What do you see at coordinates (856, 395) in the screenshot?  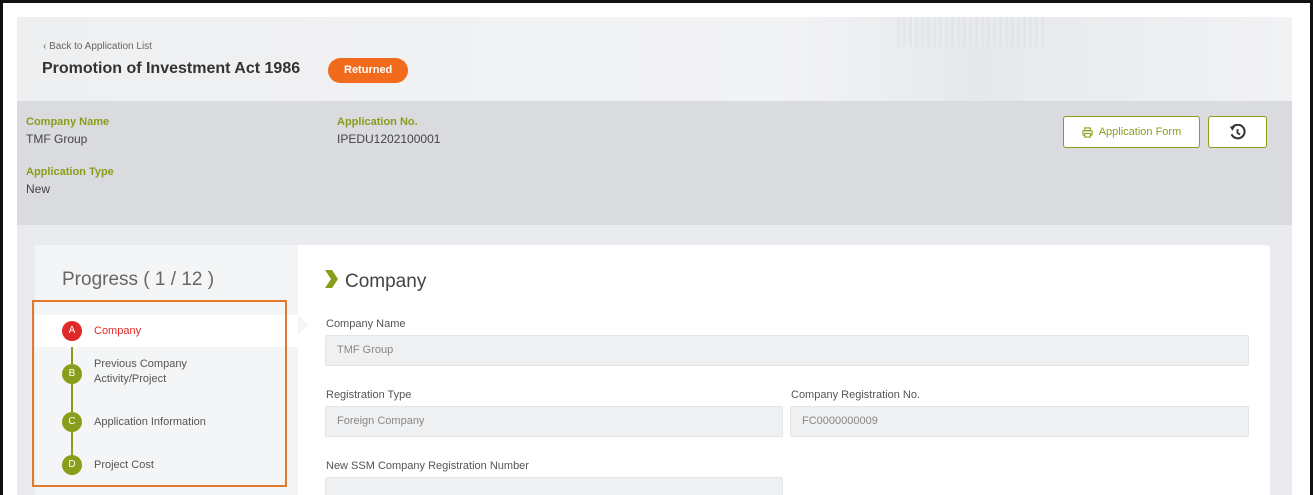 I see `company-reg-no-label: Company Registration No.` at bounding box center [856, 395].